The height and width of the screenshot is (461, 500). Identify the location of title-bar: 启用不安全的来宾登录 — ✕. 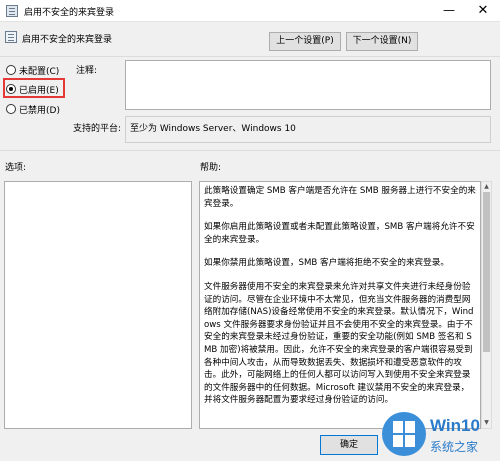
(250, 11).